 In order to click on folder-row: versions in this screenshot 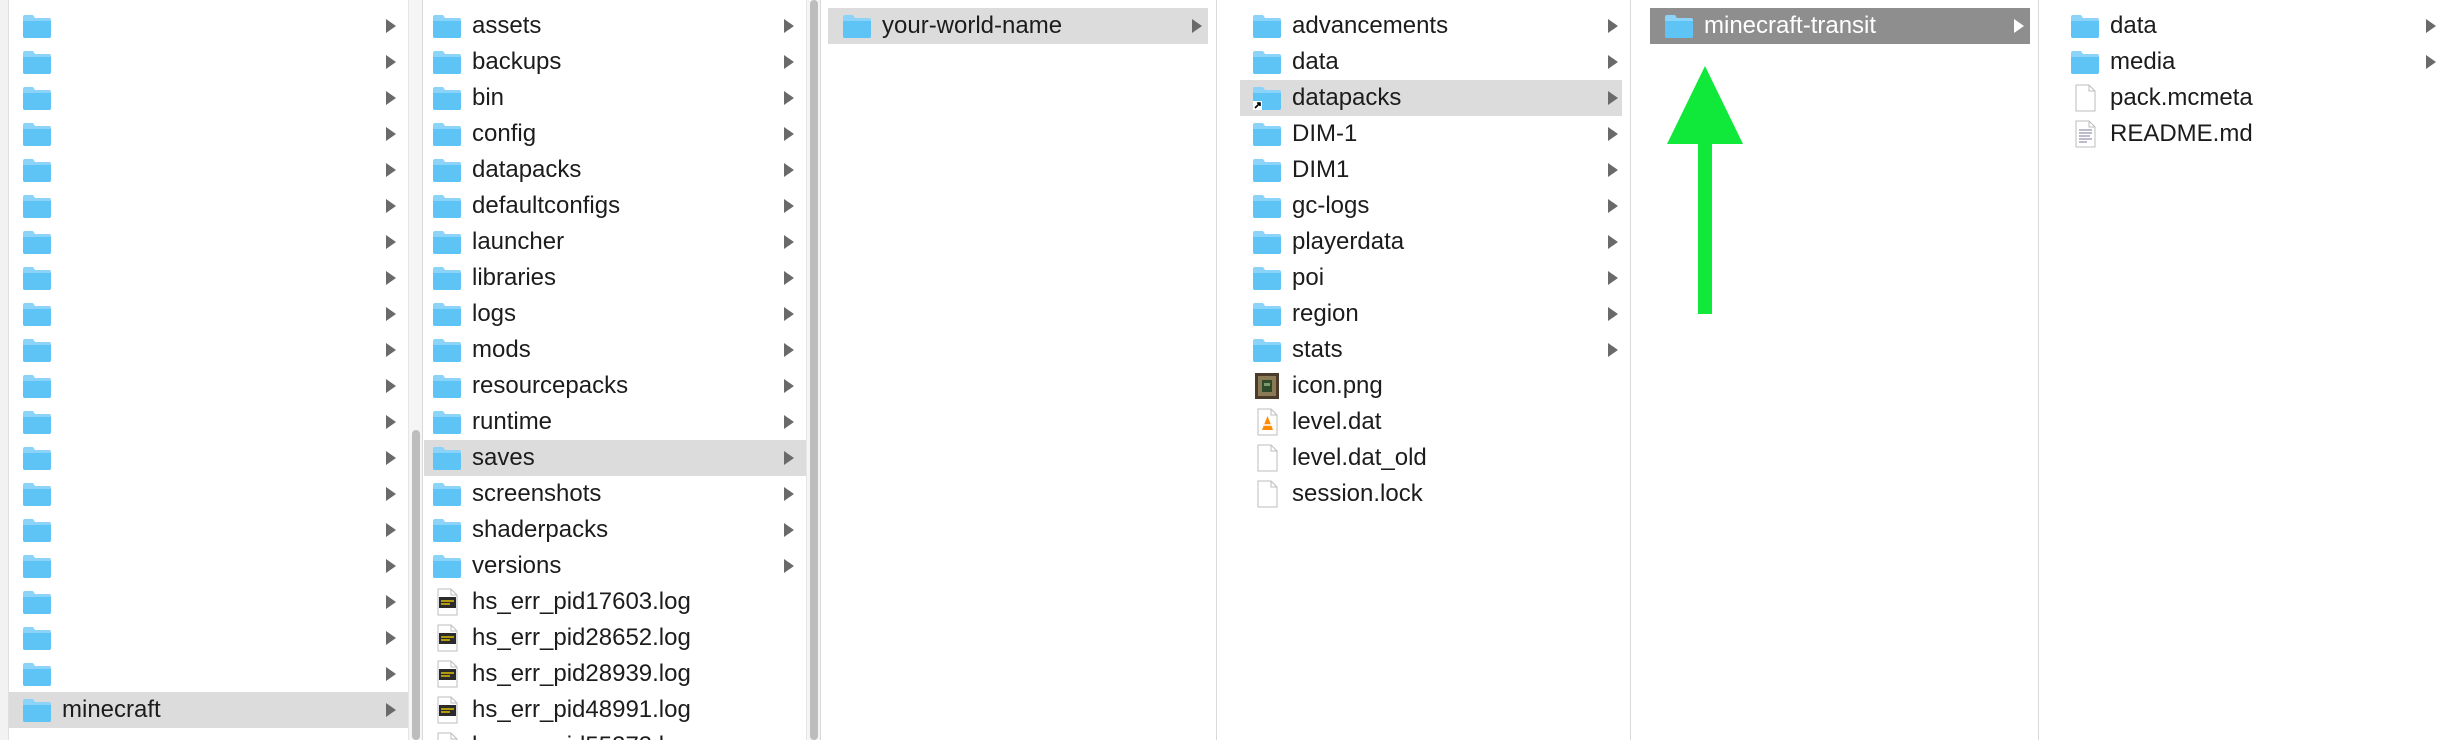, I will do `click(615, 566)`.